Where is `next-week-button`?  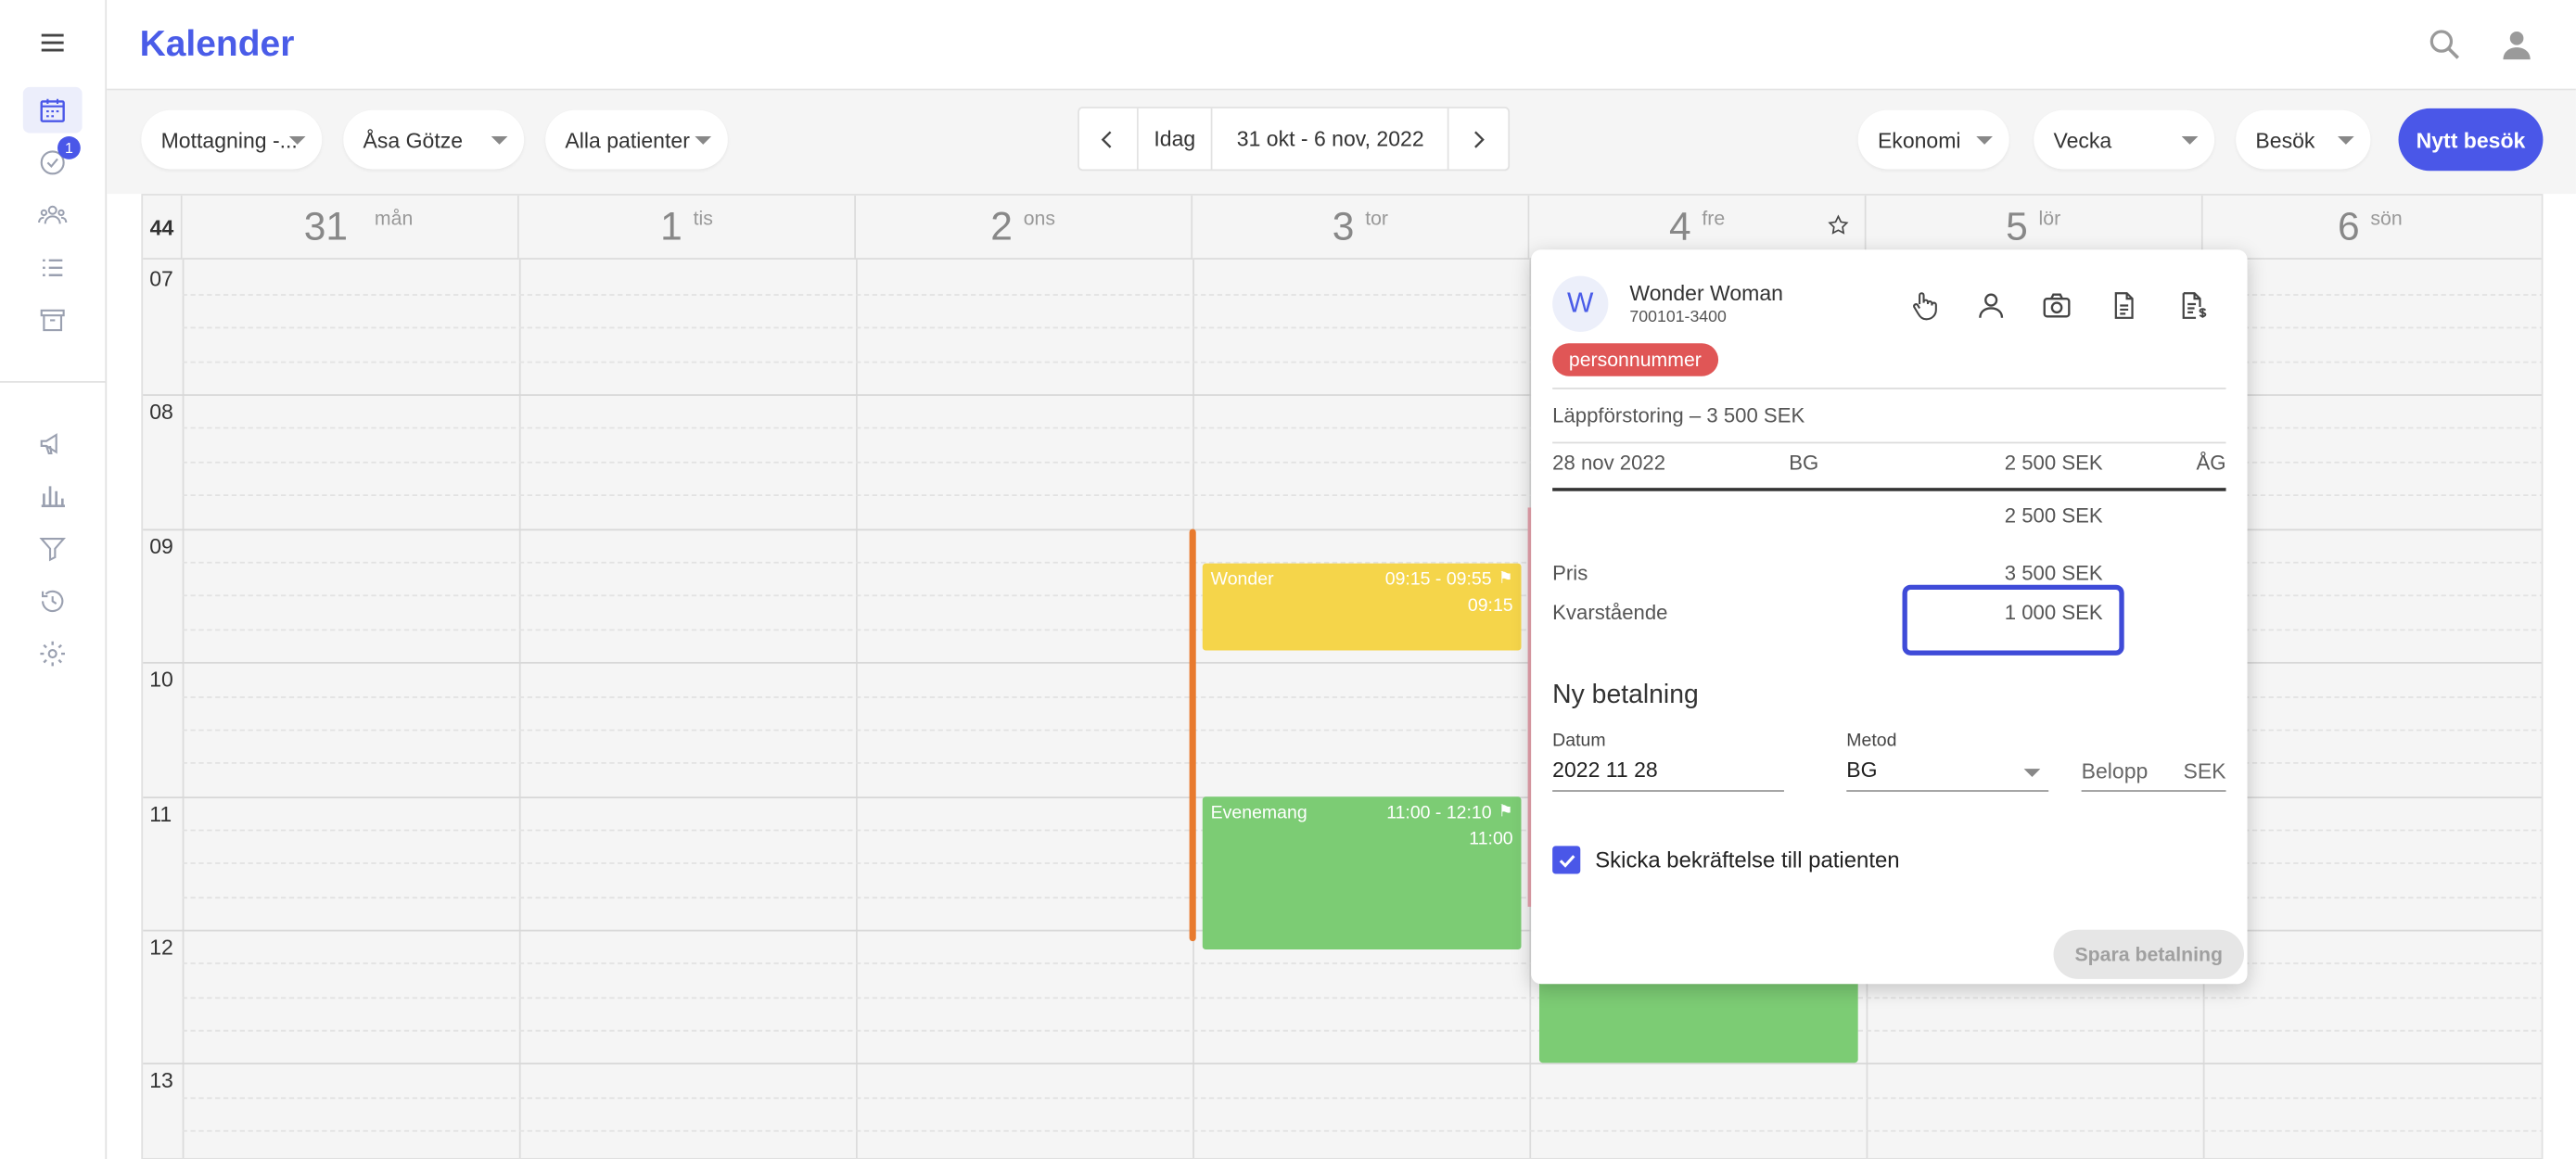
next-week-button is located at coordinates (1478, 139).